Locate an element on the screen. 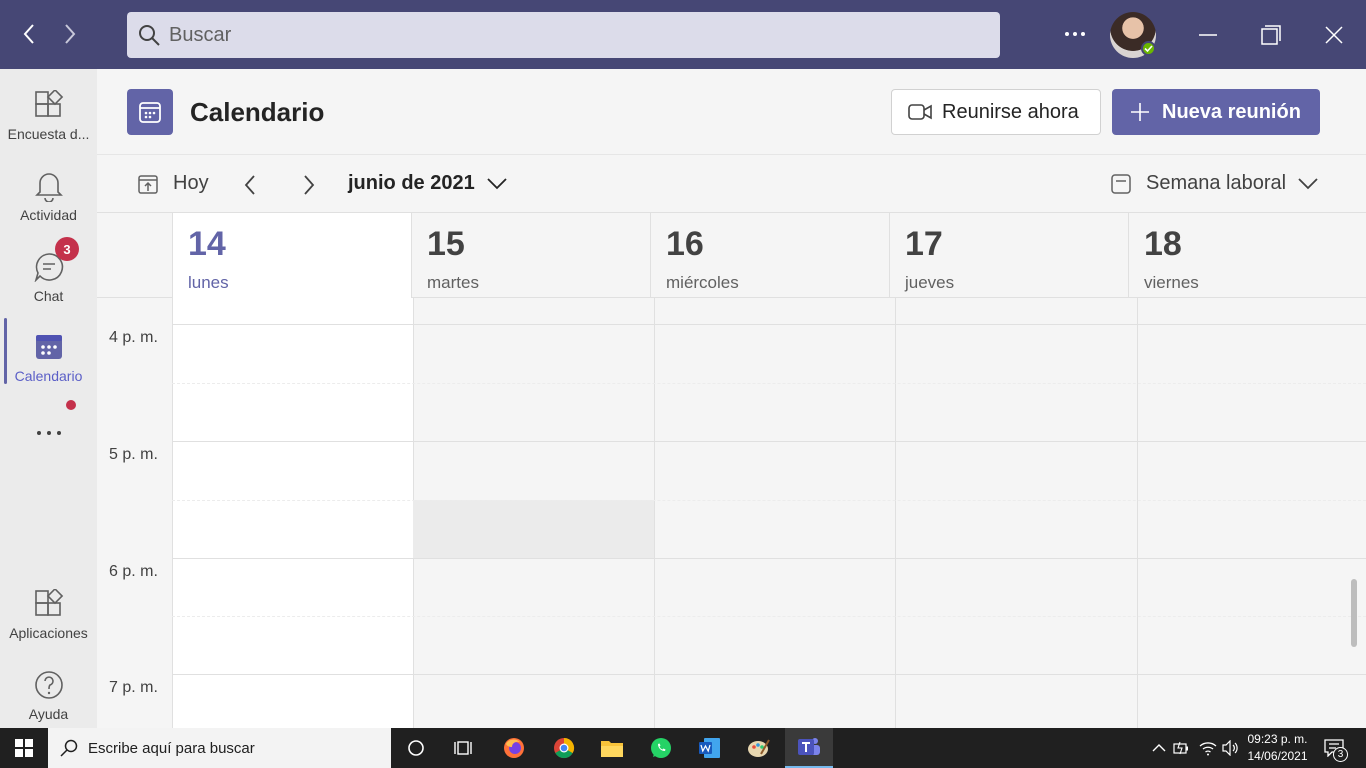  rail-item-label: Chat is located at coordinates (48, 296).